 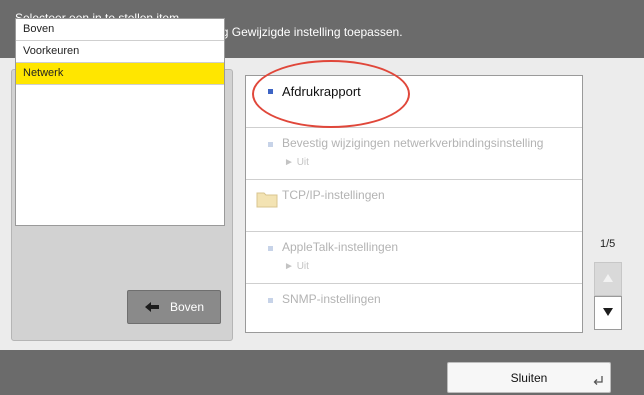 I want to click on nav-item-label: Netwerk, so click(x=43, y=73).